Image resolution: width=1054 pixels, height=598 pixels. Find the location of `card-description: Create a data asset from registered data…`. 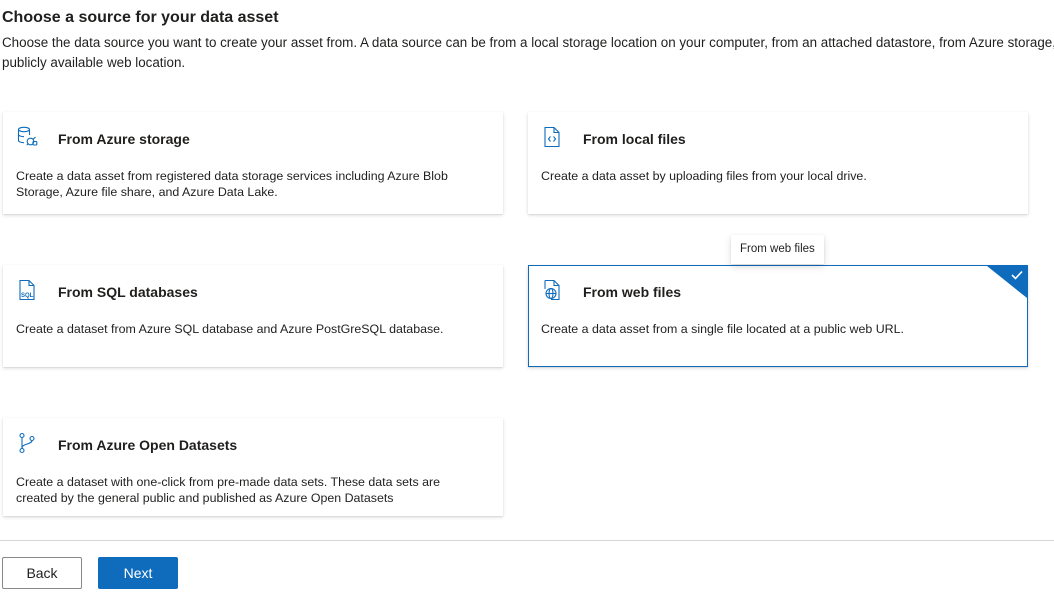

card-description: Create a data asset from registered data… is located at coordinates (232, 184).